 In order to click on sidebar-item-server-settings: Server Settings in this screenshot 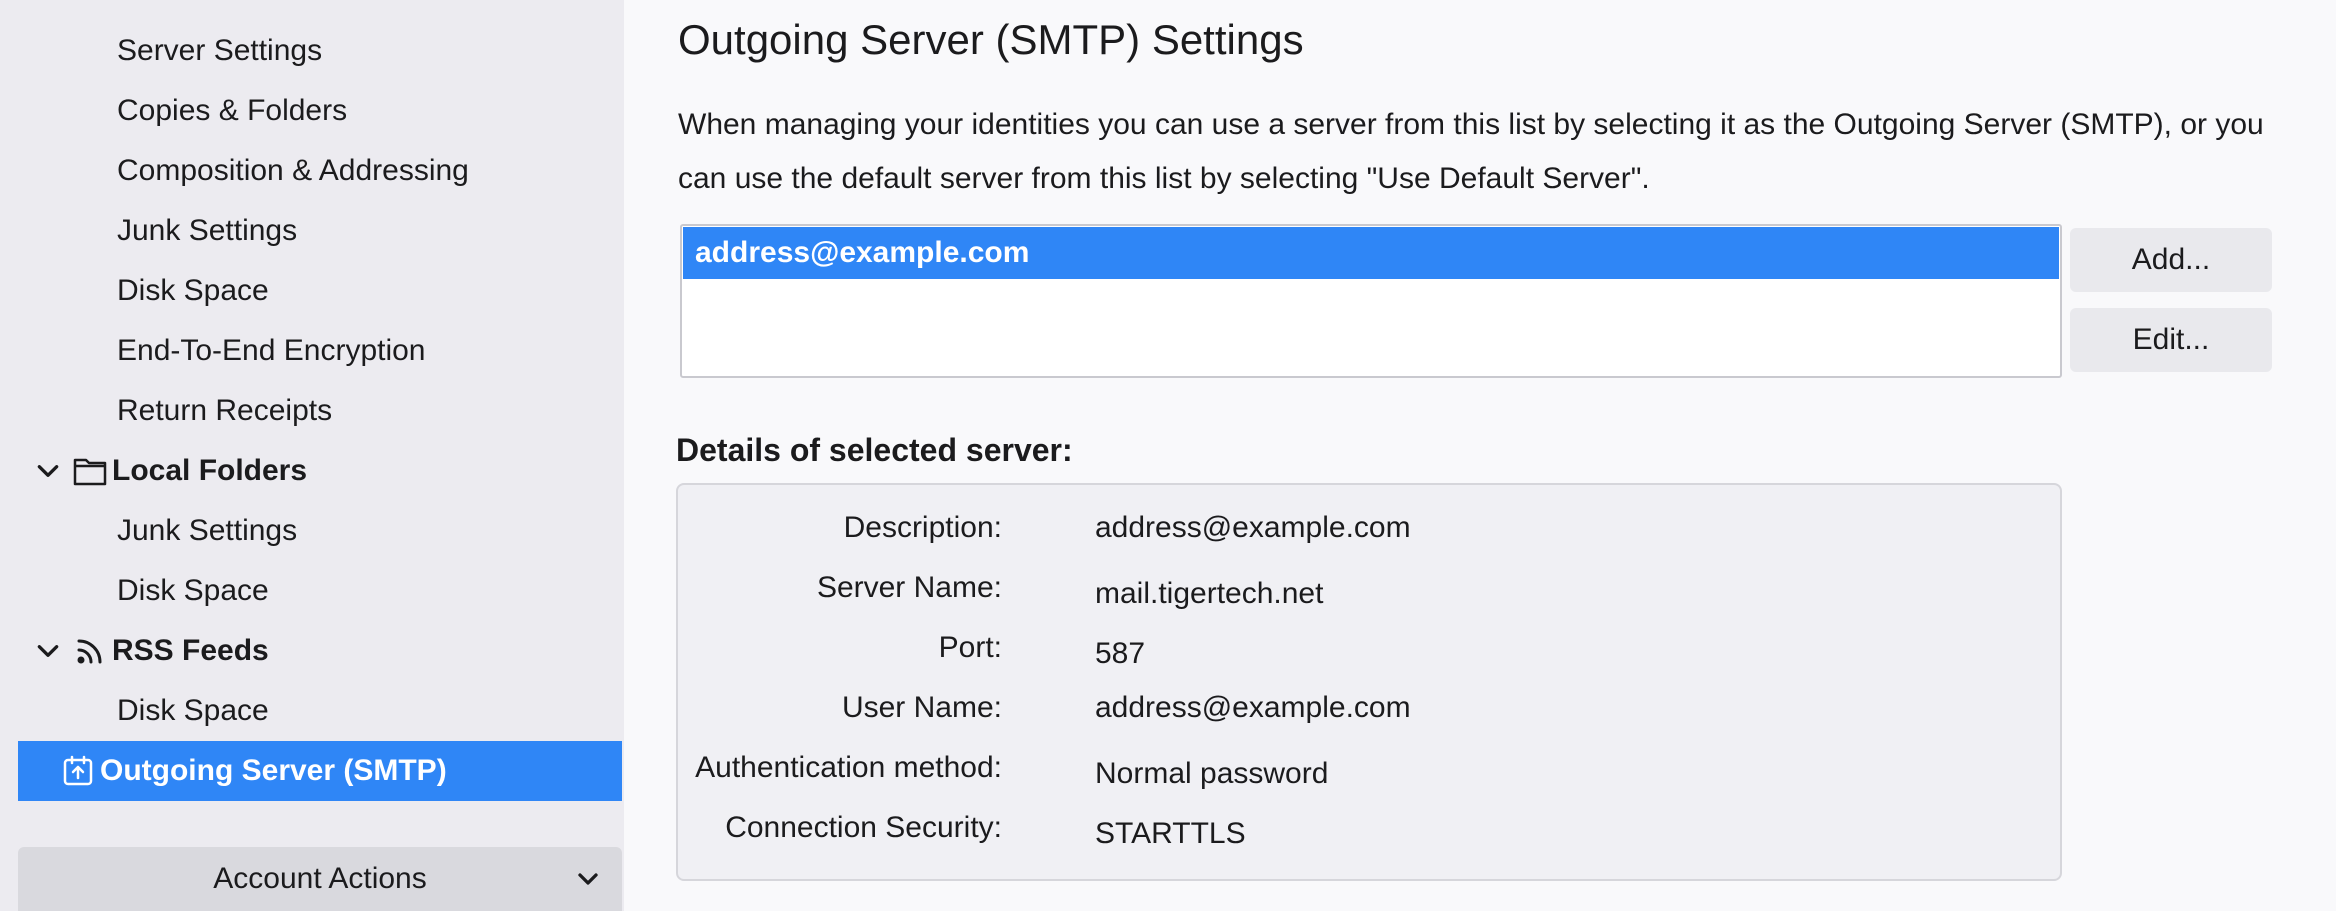, I will do `click(320, 51)`.